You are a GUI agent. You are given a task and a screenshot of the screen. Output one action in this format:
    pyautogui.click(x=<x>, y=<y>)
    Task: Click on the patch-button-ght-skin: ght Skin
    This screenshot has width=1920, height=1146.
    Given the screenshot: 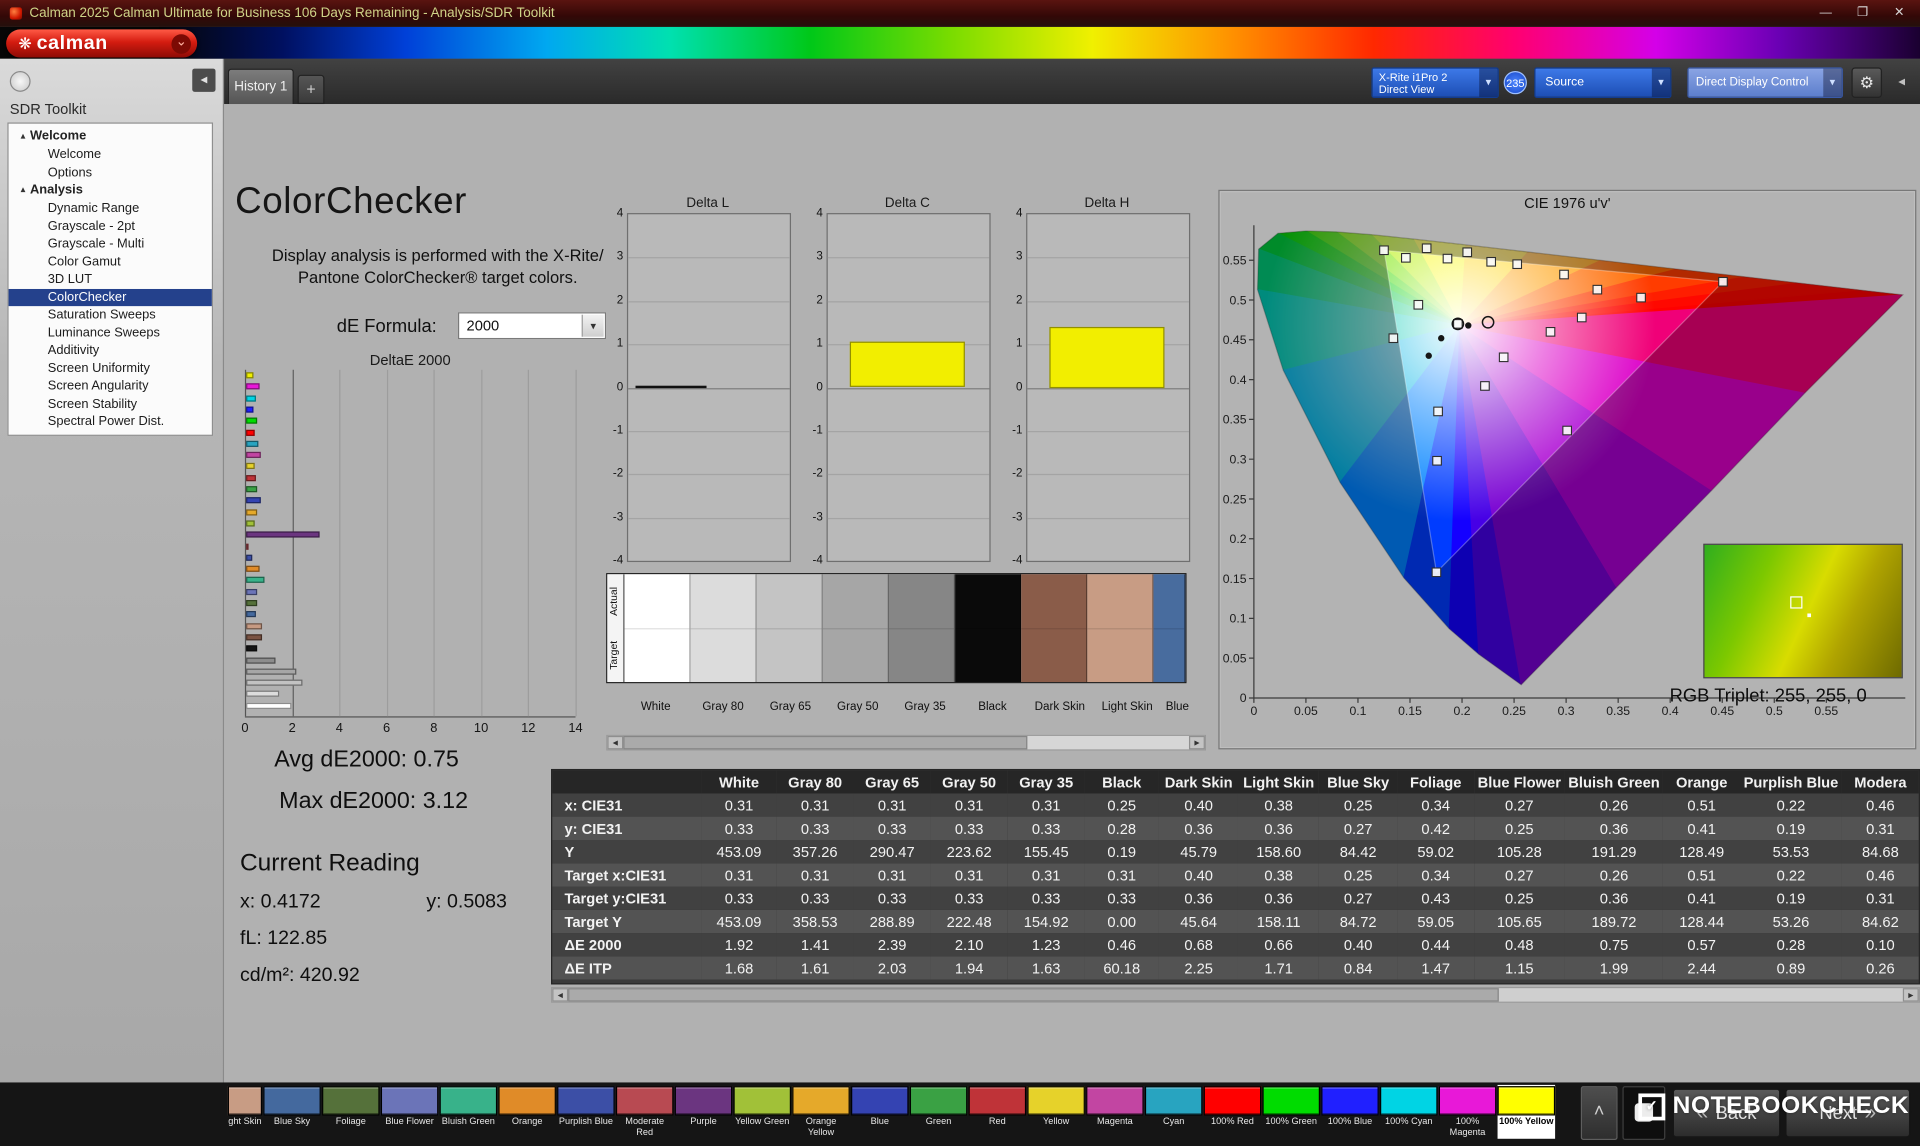 What is the action you would take?
    pyautogui.click(x=245, y=1112)
    